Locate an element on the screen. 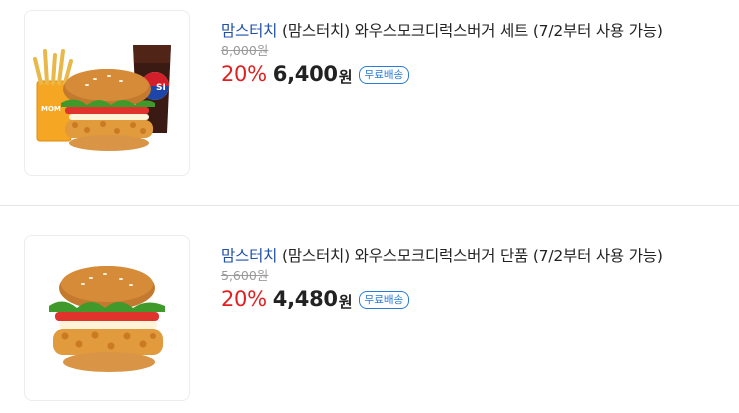 This screenshot has width=739, height=413. product-name: (맘스터치) 와우스모크디럭스버거 단품 (7/2부터 사용 가능) is located at coordinates (472, 256).